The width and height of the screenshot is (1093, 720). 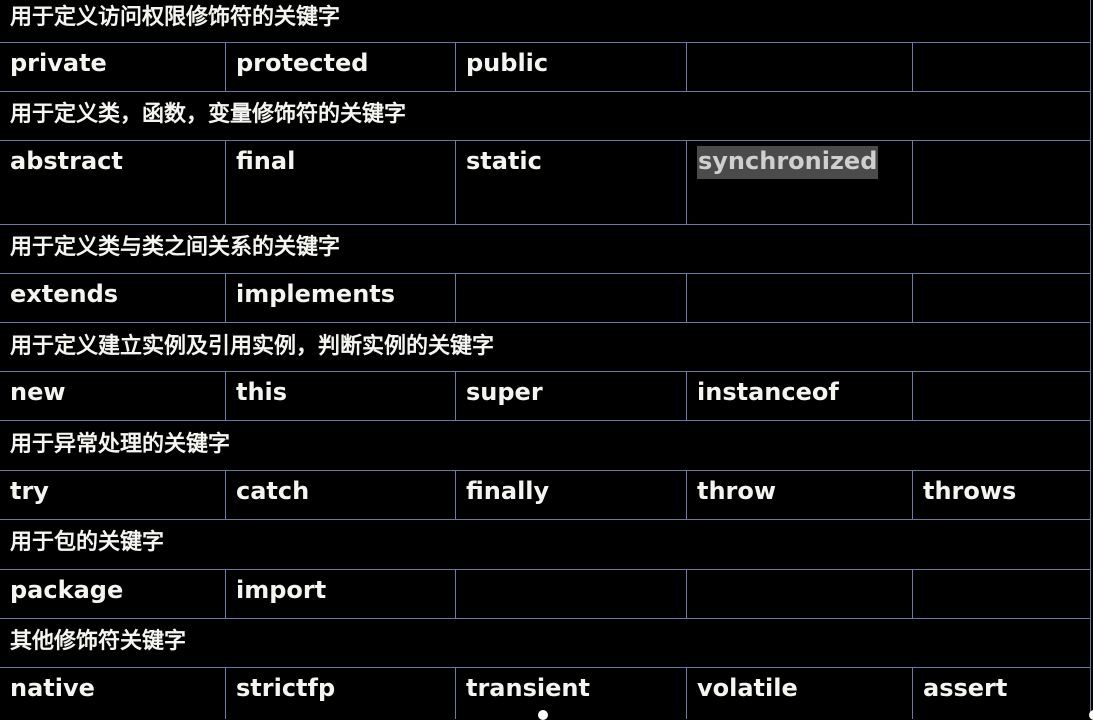 What do you see at coordinates (208, 114) in the screenshot?
I see `section-heading-class-function-variable-modifiers: 用于定义类，函数，变量修饰符的关键字` at bounding box center [208, 114].